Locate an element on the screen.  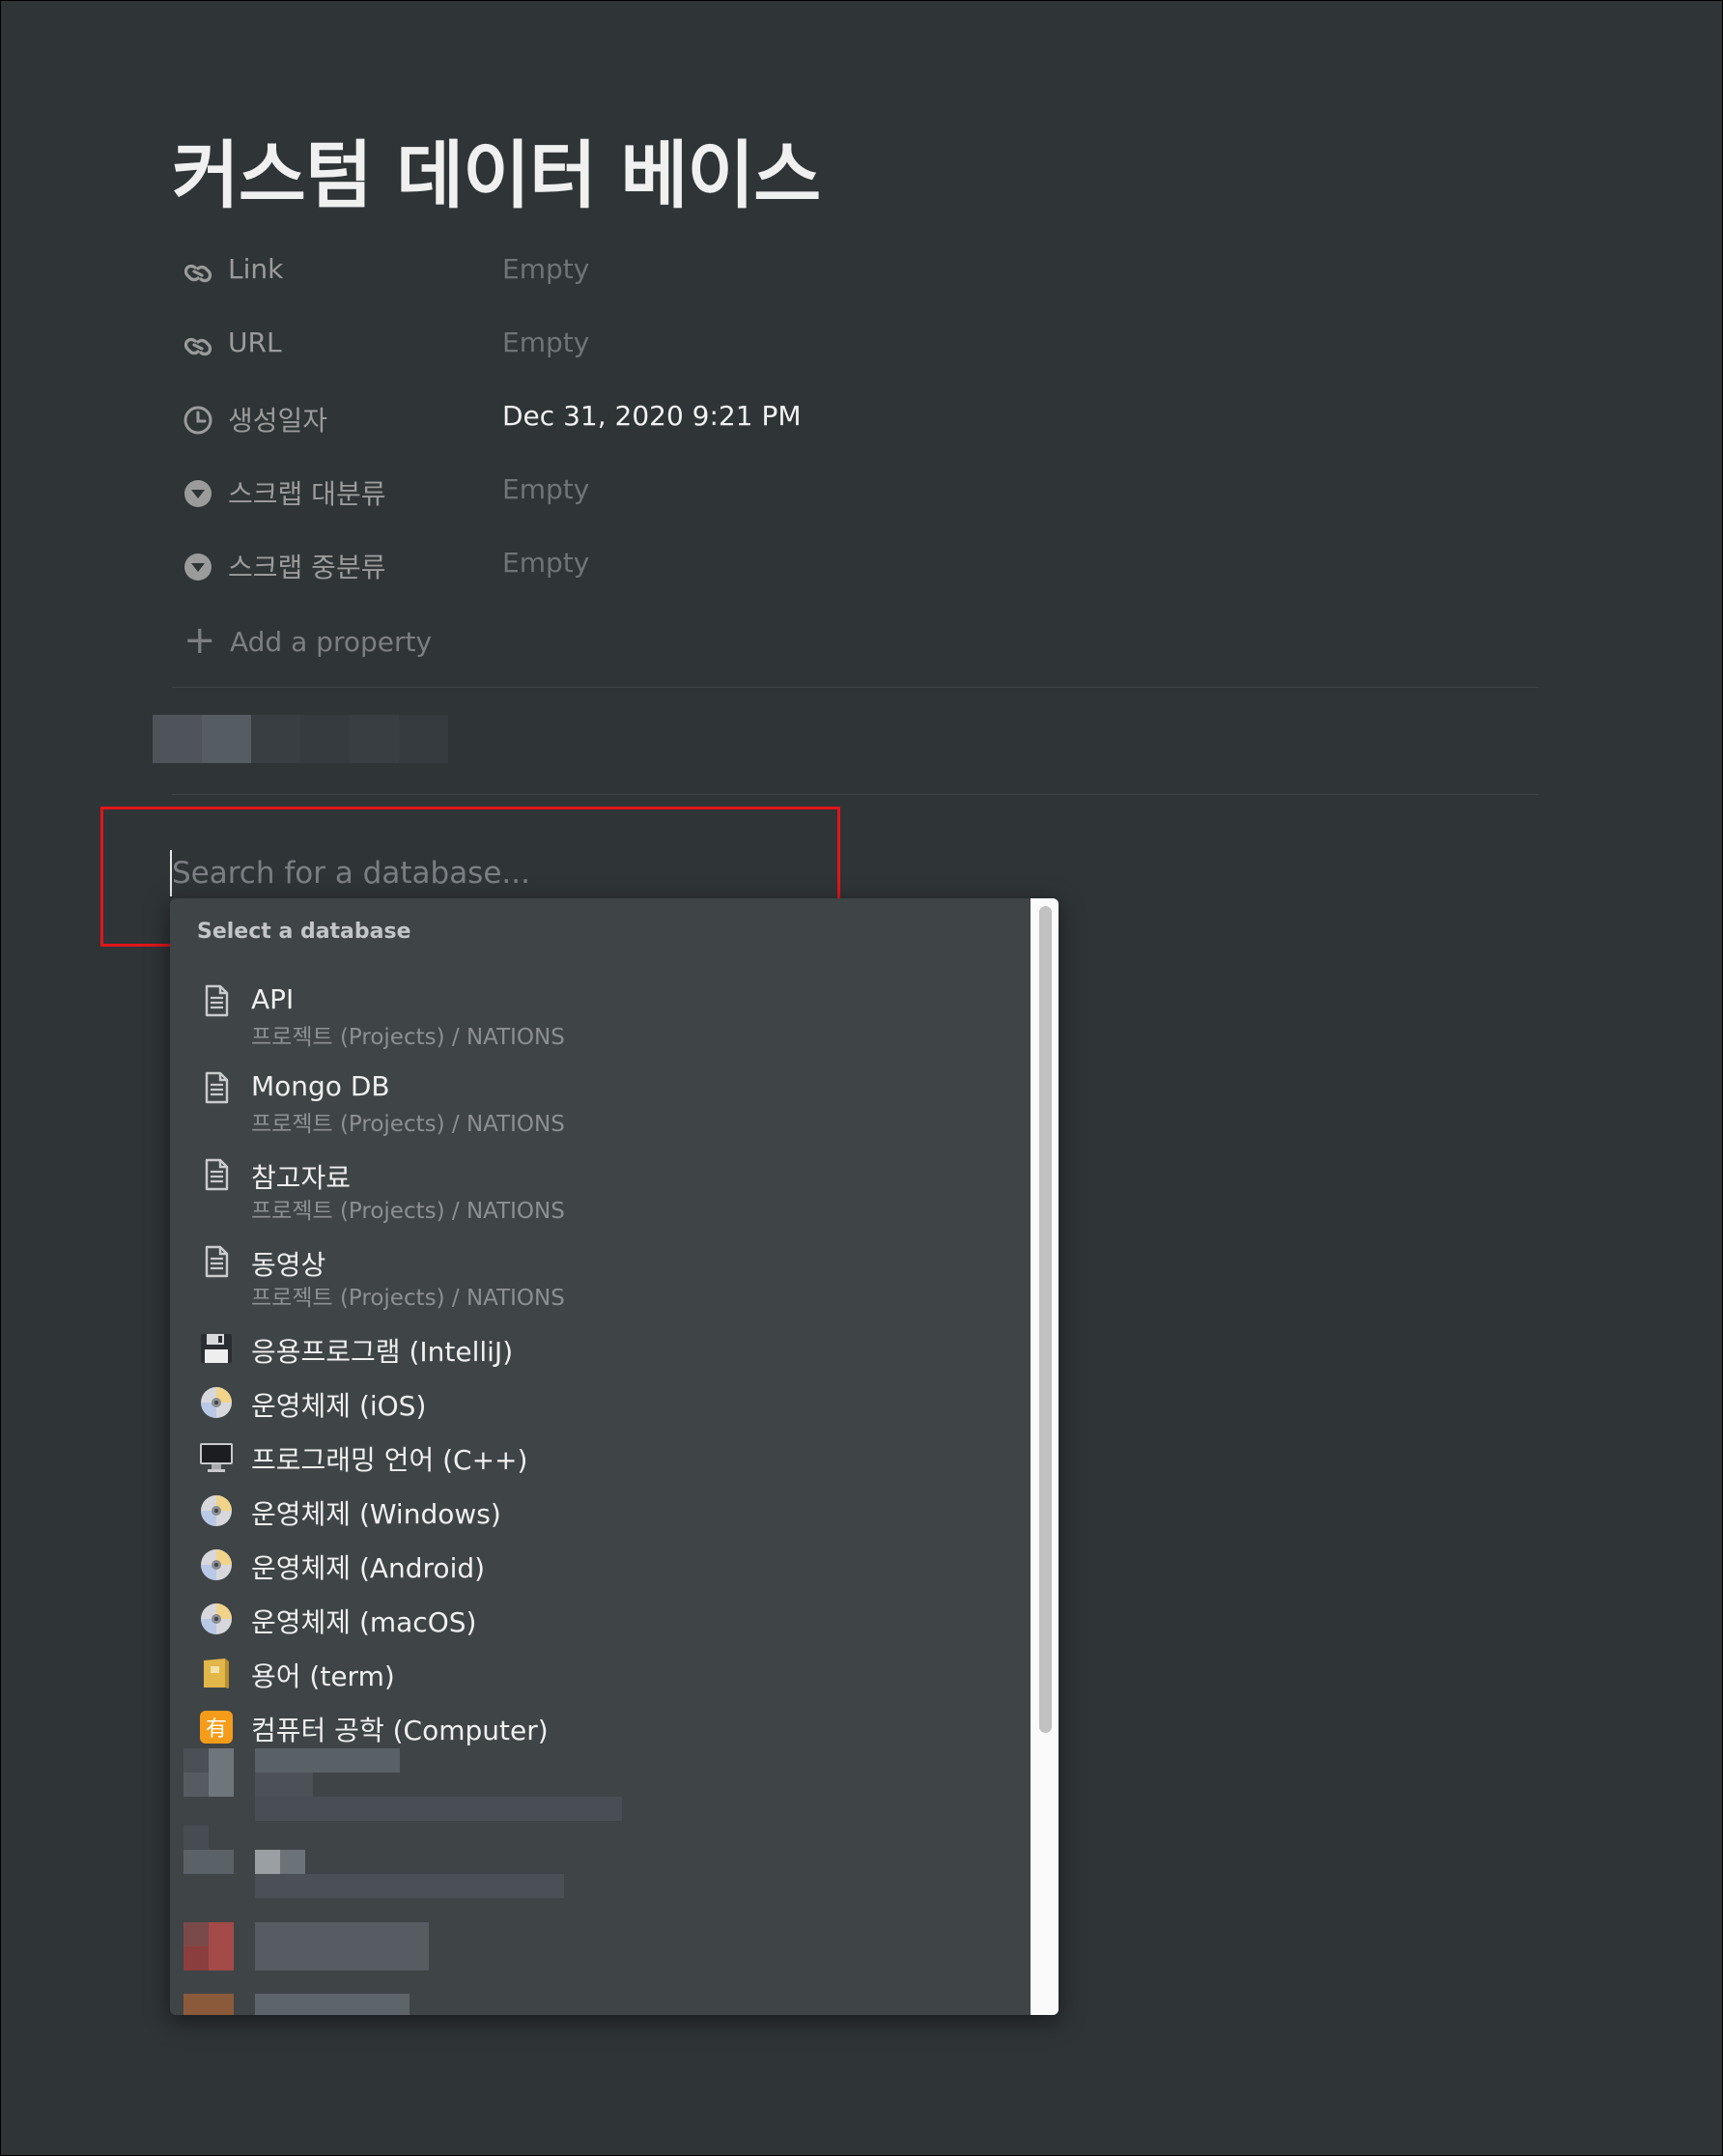
list-item-page: 참고자료 프로젝트 (Projects) / NATIONS is located at coordinates (600, 1191).